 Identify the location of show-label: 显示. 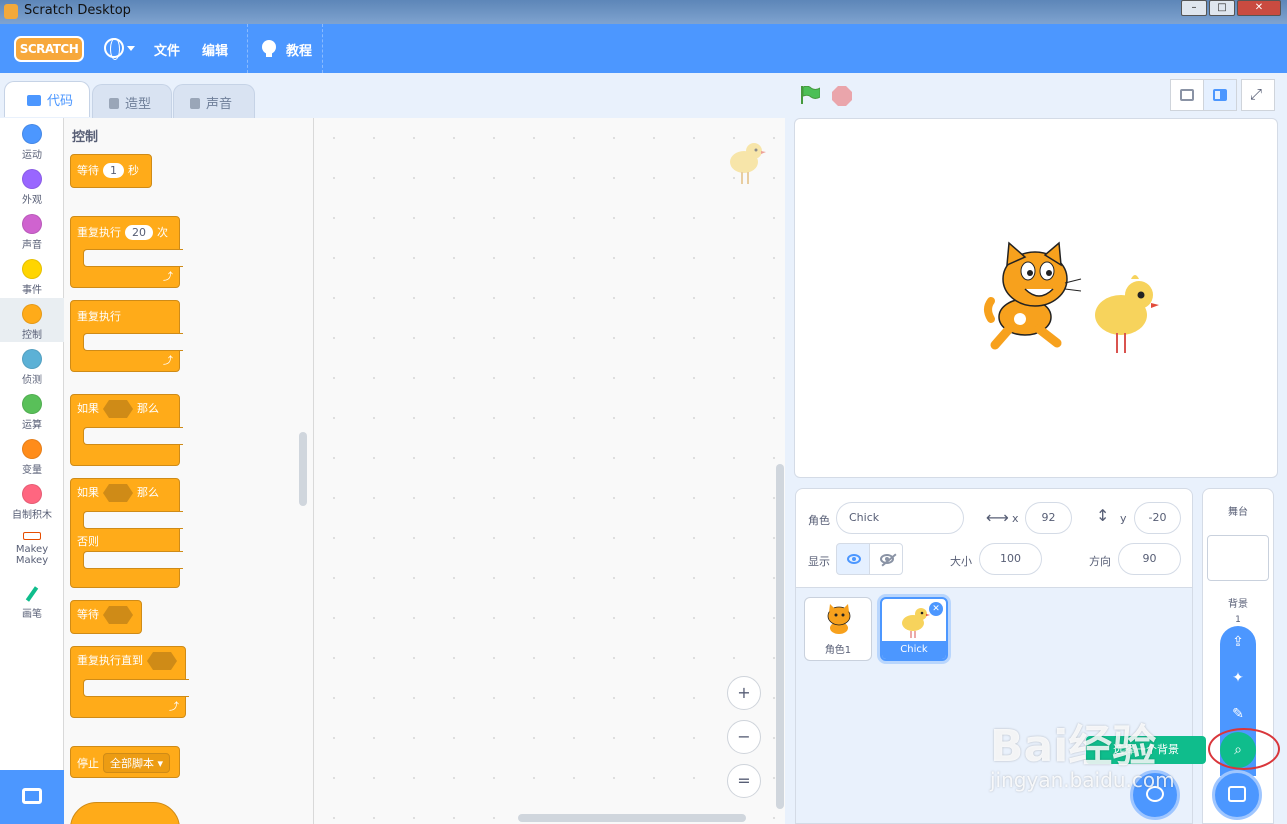
(819, 561).